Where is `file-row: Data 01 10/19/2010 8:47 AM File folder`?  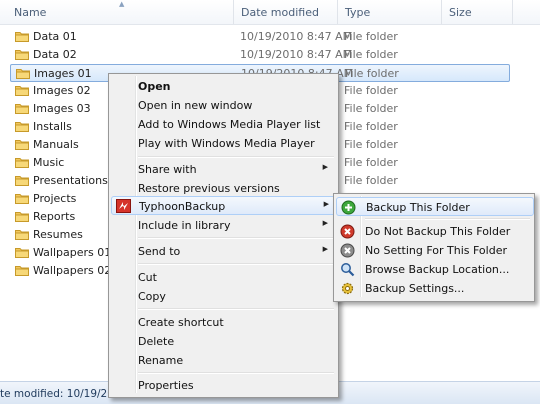 file-row: Data 01 10/19/2010 8:47 AM File folder is located at coordinates (259, 37).